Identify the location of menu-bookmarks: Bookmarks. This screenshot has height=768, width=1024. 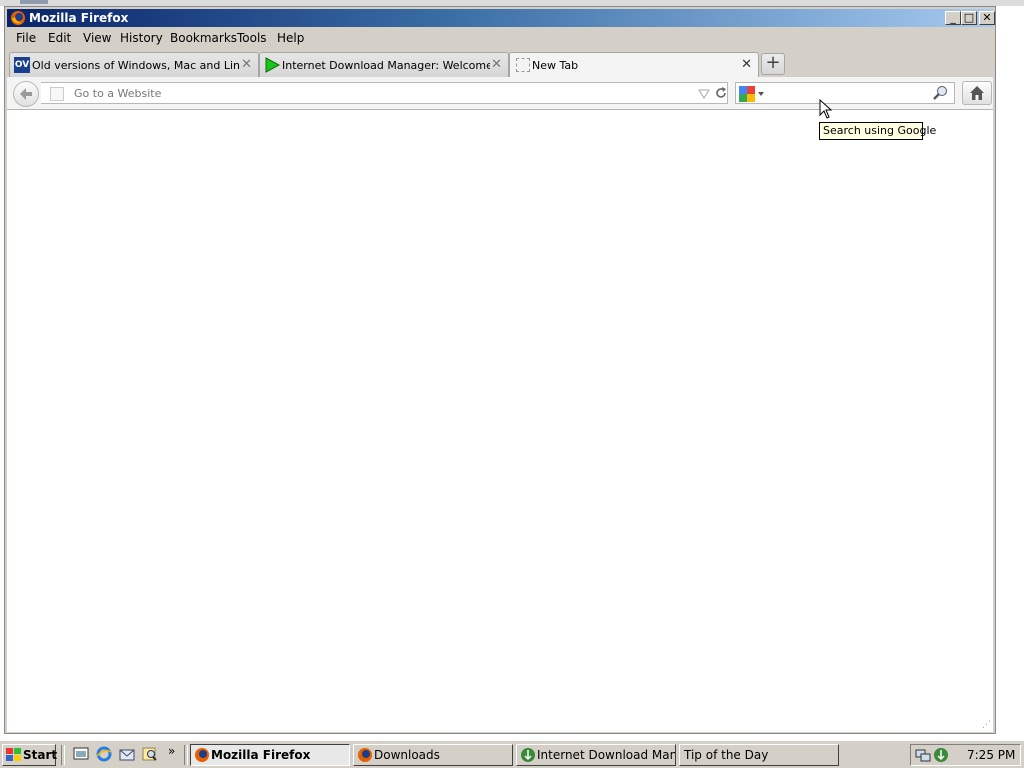
(203, 38).